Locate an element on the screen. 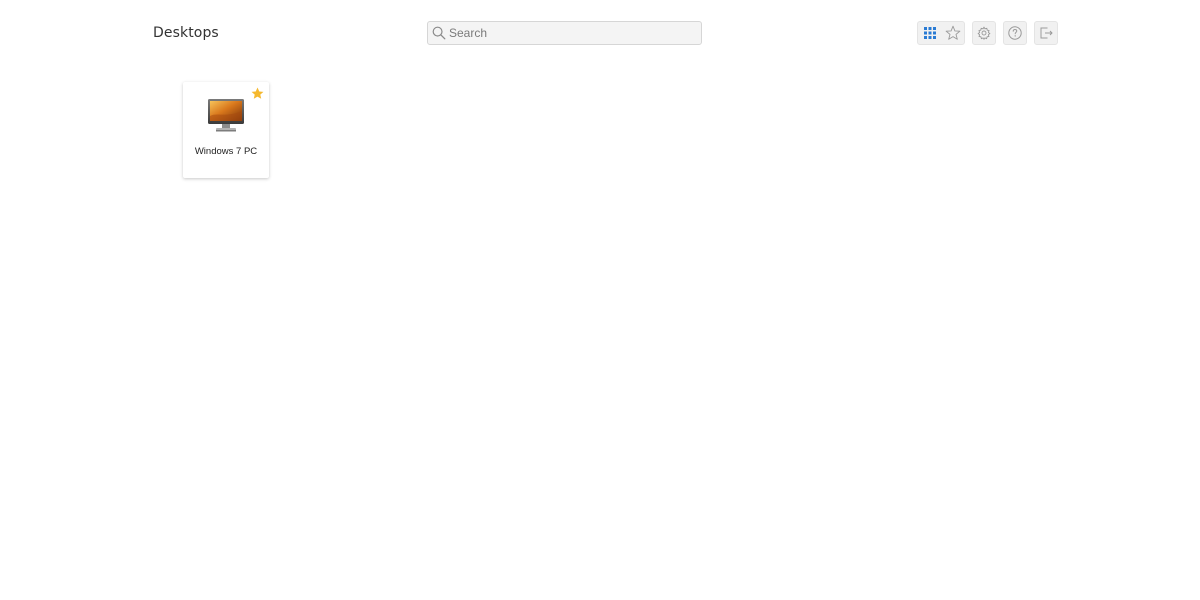  star-outline-icon is located at coordinates (952, 32).